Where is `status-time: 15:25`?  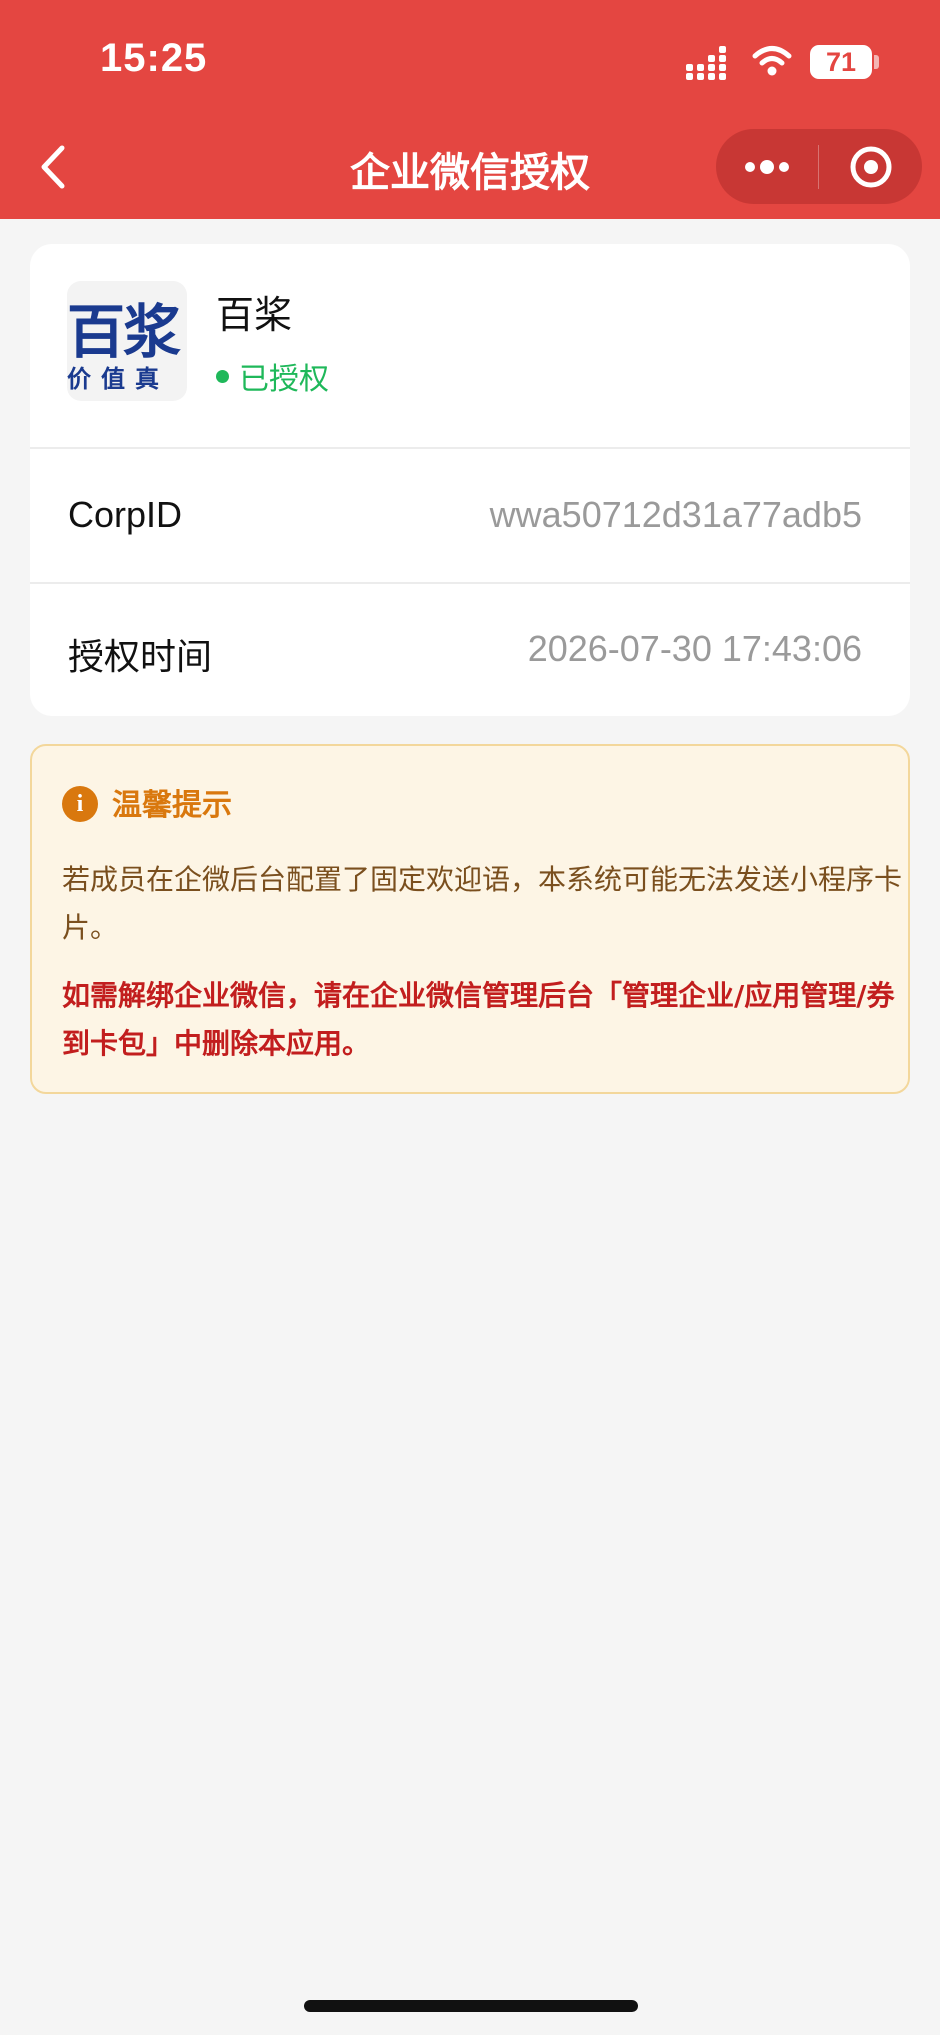 status-time: 15:25 is located at coordinates (154, 58).